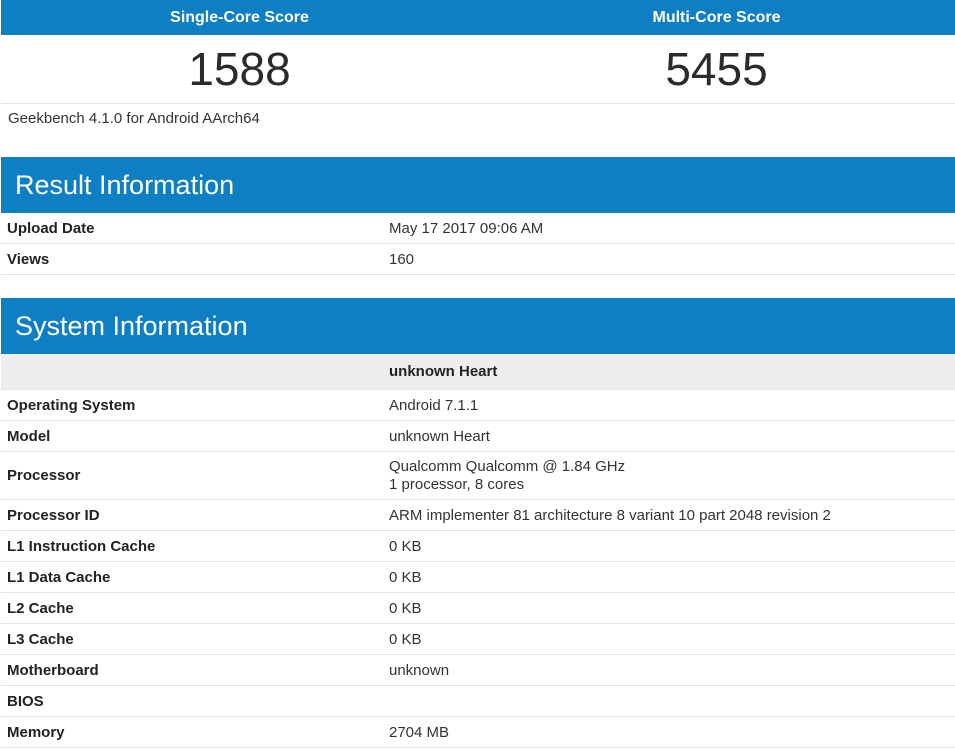 The image size is (955, 750). I want to click on row-key: Memory, so click(36, 732).